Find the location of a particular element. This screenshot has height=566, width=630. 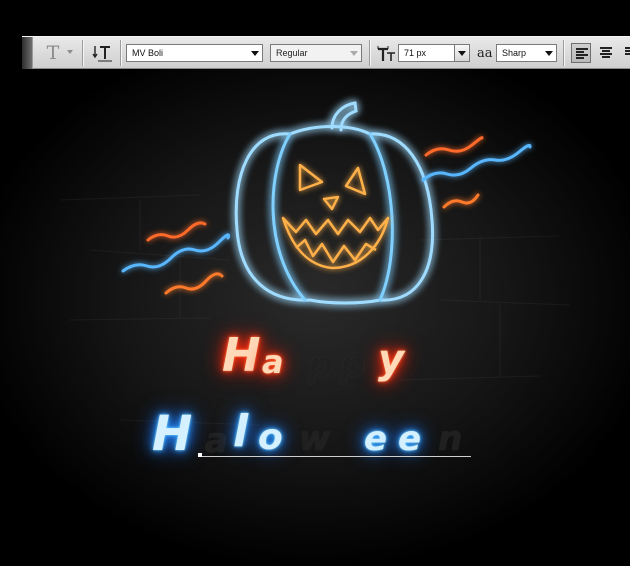

text-orientation-icon is located at coordinates (103, 53).